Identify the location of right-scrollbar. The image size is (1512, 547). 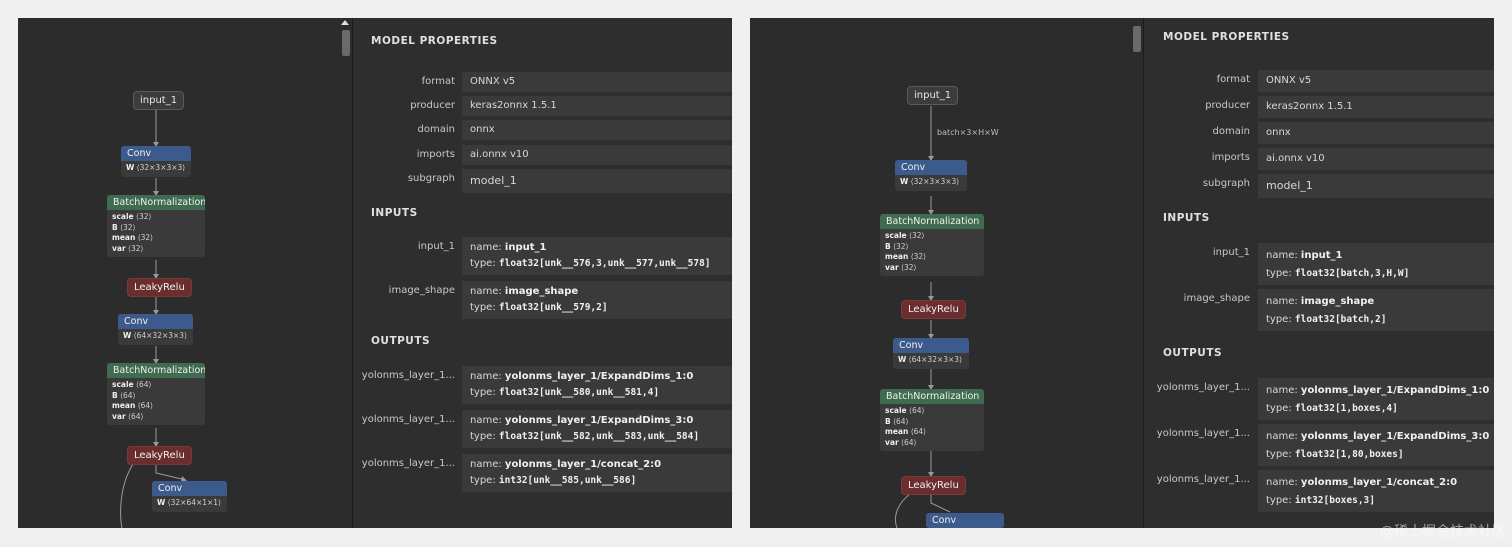
(1137, 273).